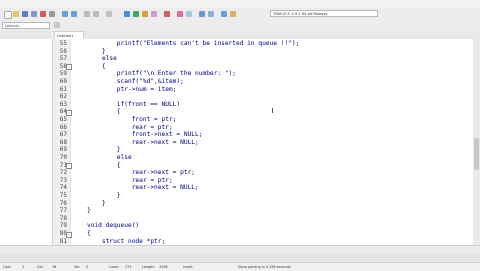  What do you see at coordinates (113, 226) in the screenshot?
I see `code-line: void dequeue()` at bounding box center [113, 226].